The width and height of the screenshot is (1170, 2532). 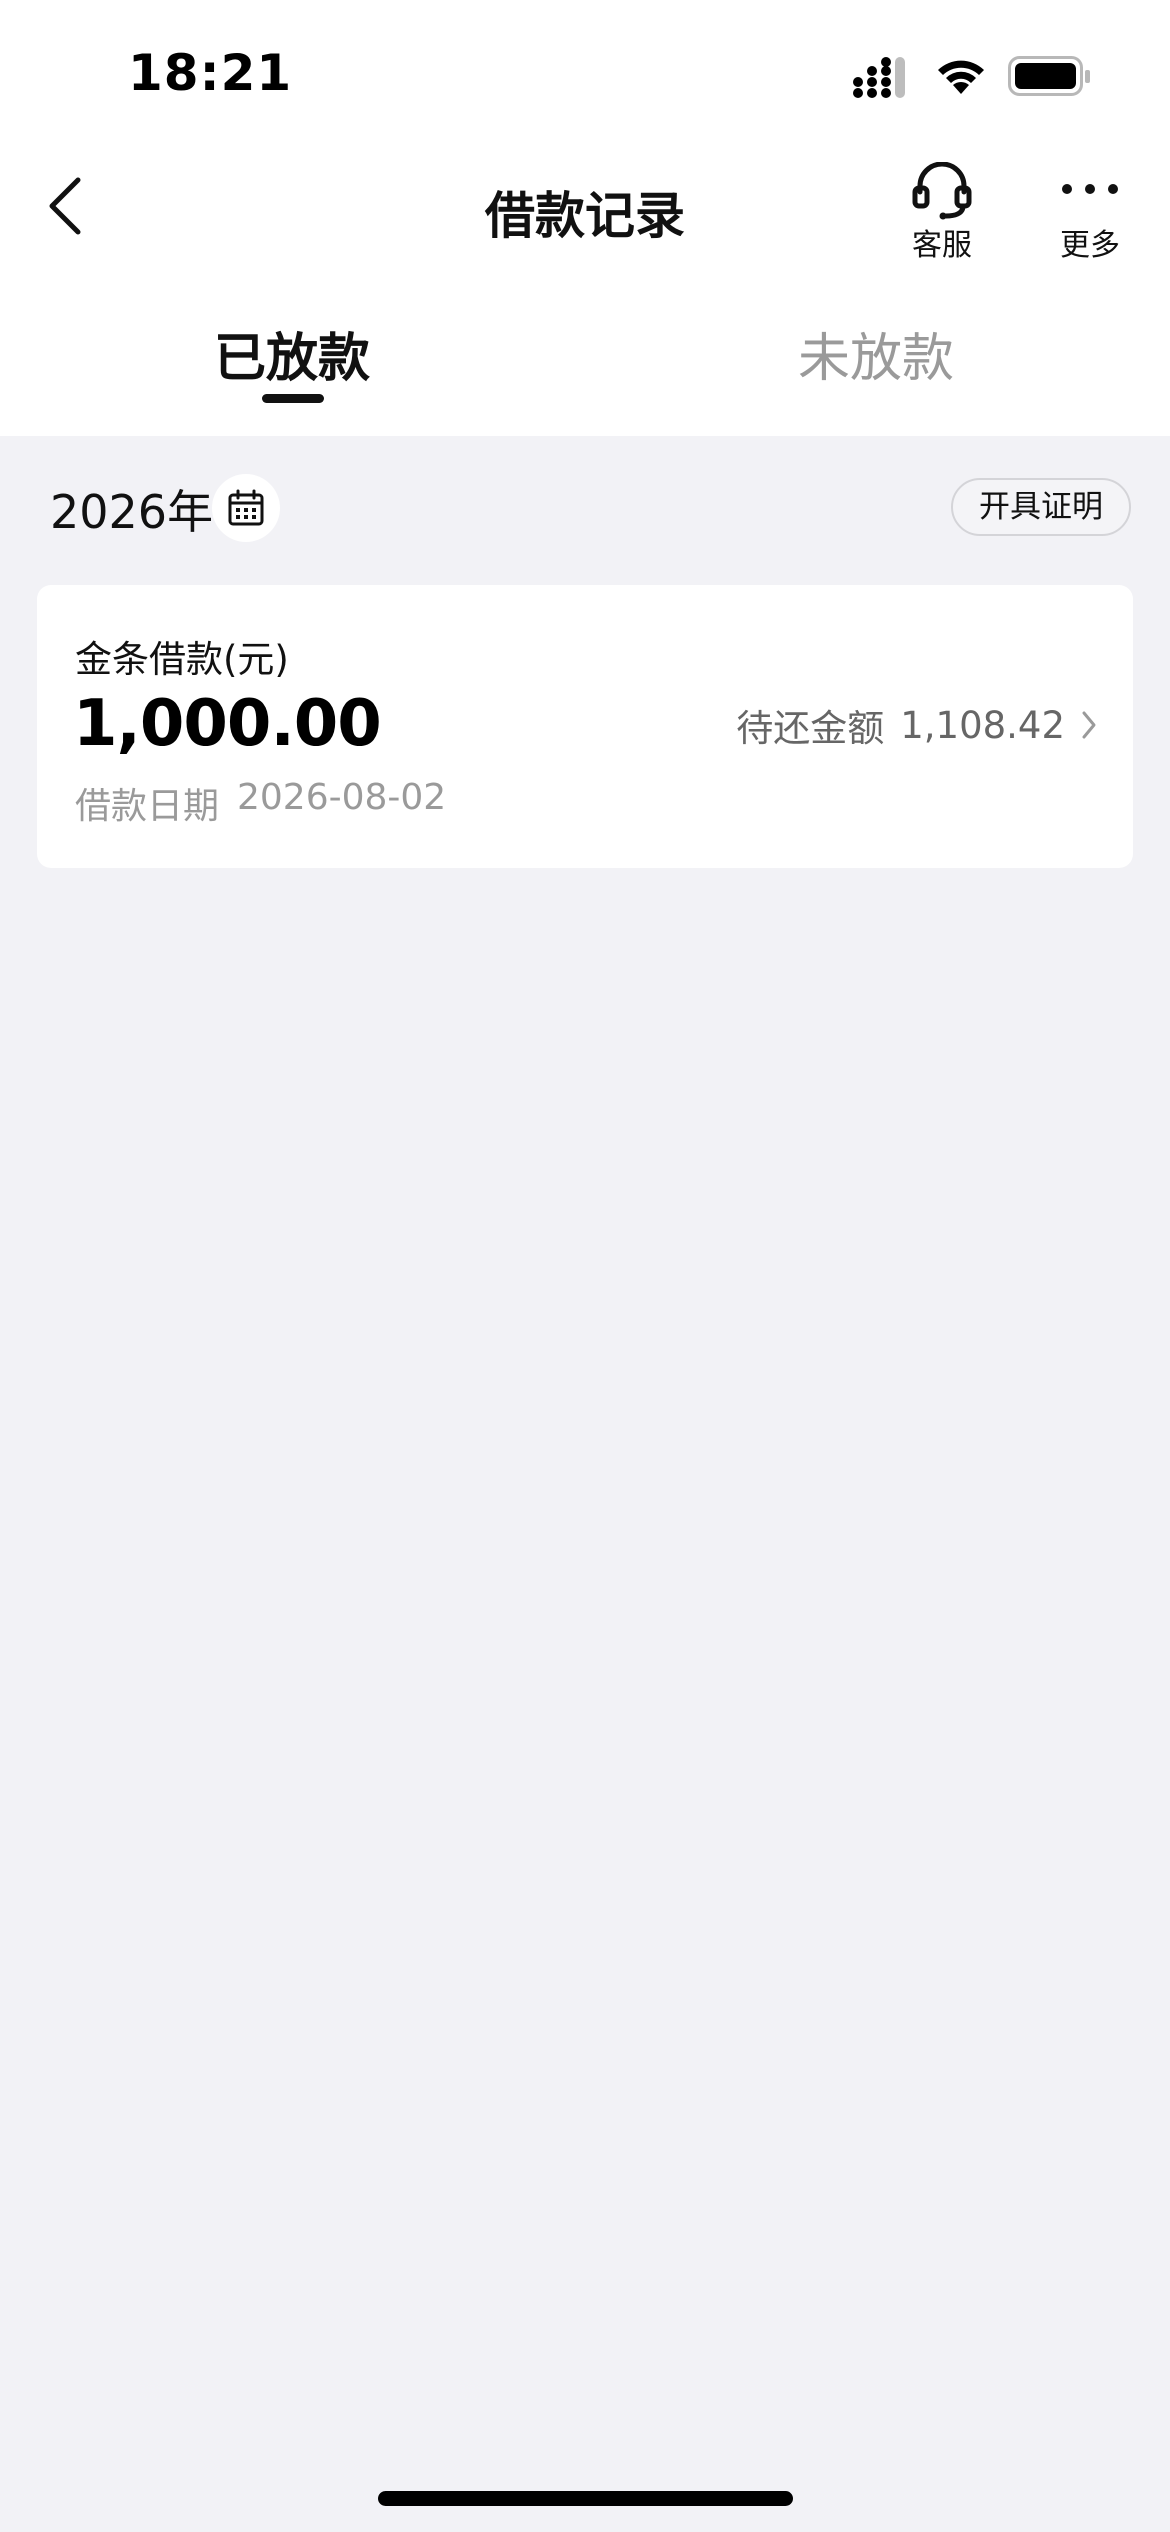 What do you see at coordinates (876, 353) in the screenshot?
I see `tab-pending: 未放款` at bounding box center [876, 353].